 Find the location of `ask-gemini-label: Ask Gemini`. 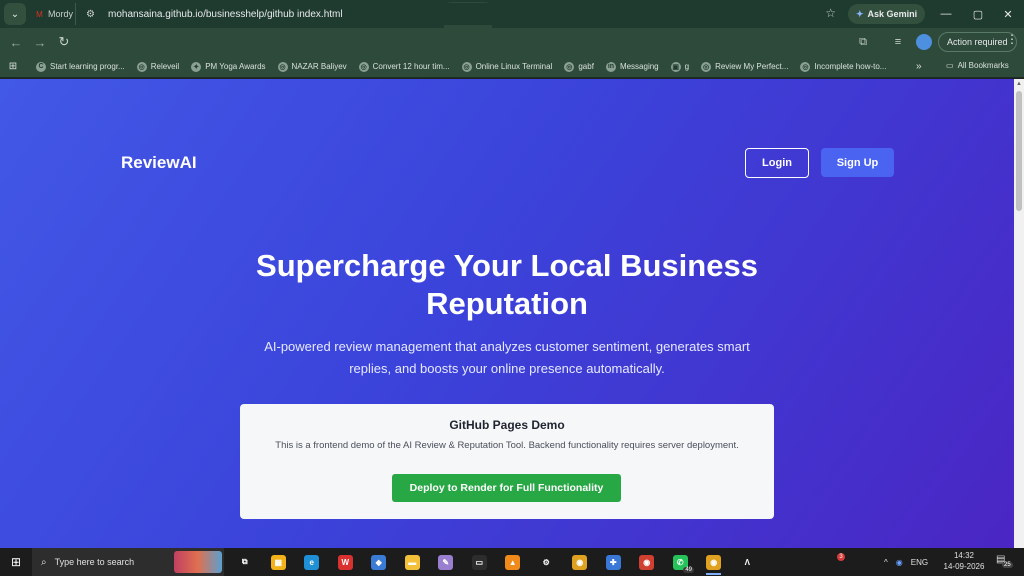

ask-gemini-label: Ask Gemini is located at coordinates (892, 14).